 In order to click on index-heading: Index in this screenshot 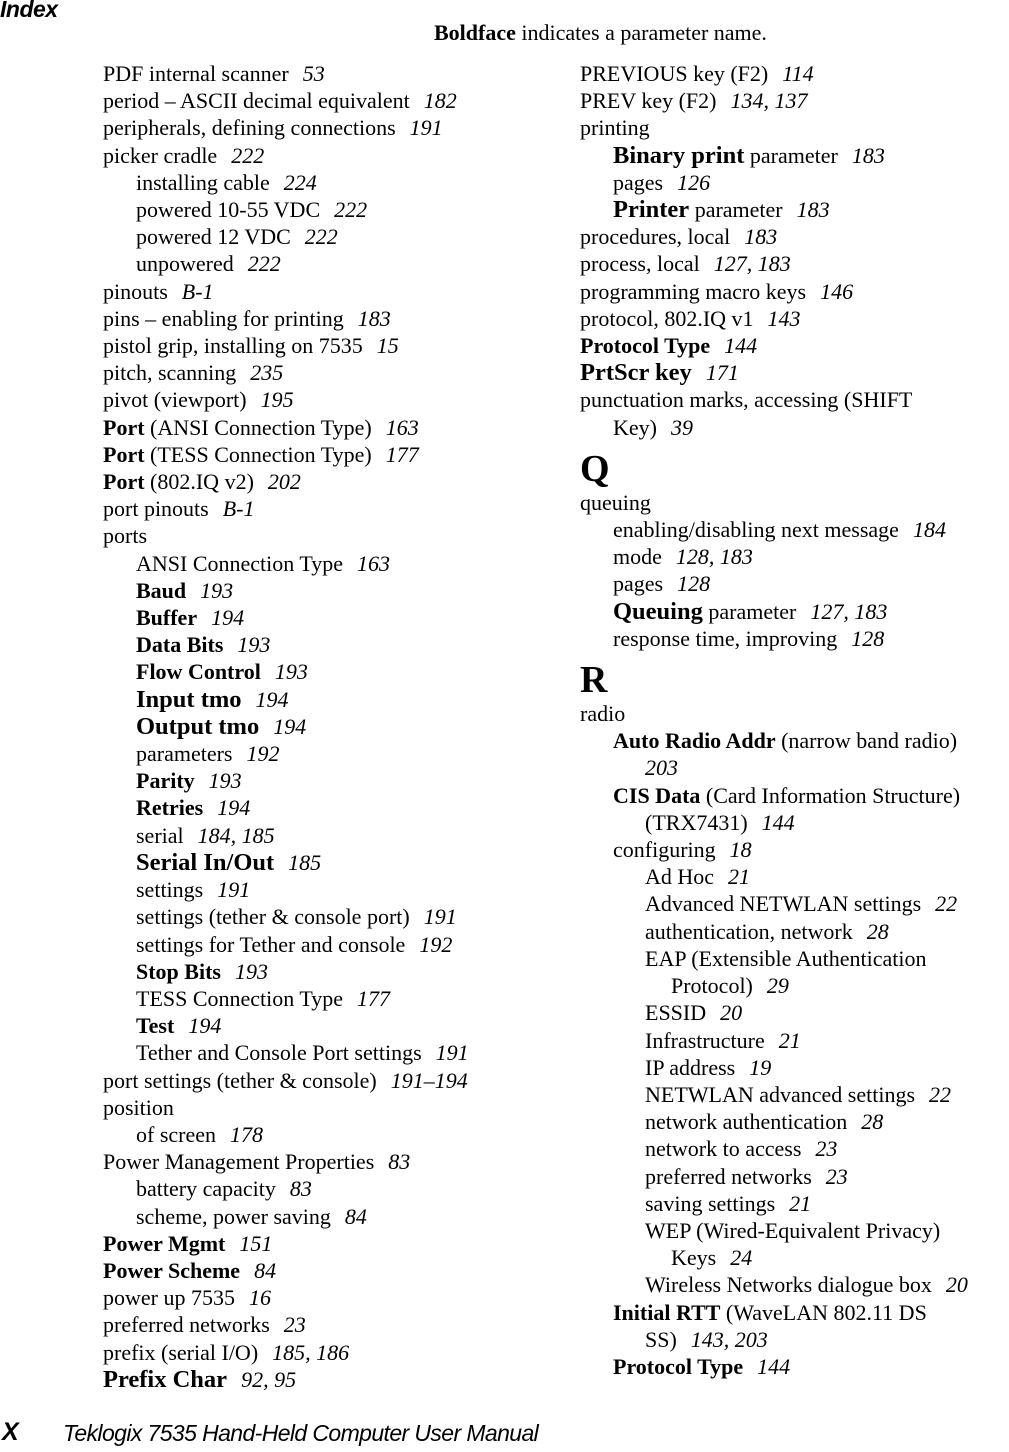, I will do `click(29, 11)`.